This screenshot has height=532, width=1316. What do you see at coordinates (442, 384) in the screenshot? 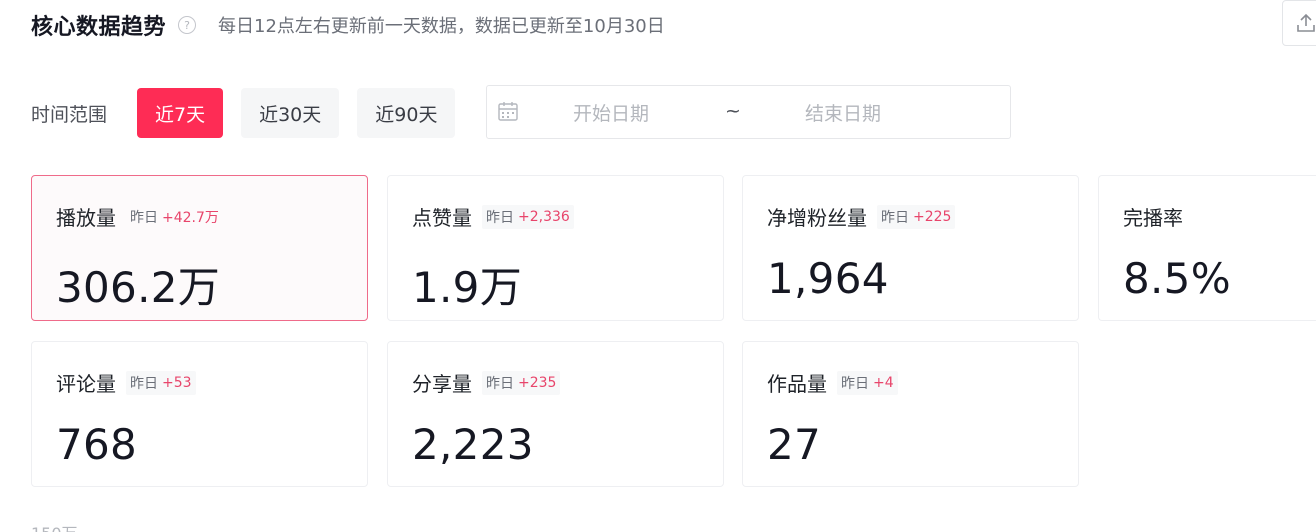
I see `metric-label: 分享量` at bounding box center [442, 384].